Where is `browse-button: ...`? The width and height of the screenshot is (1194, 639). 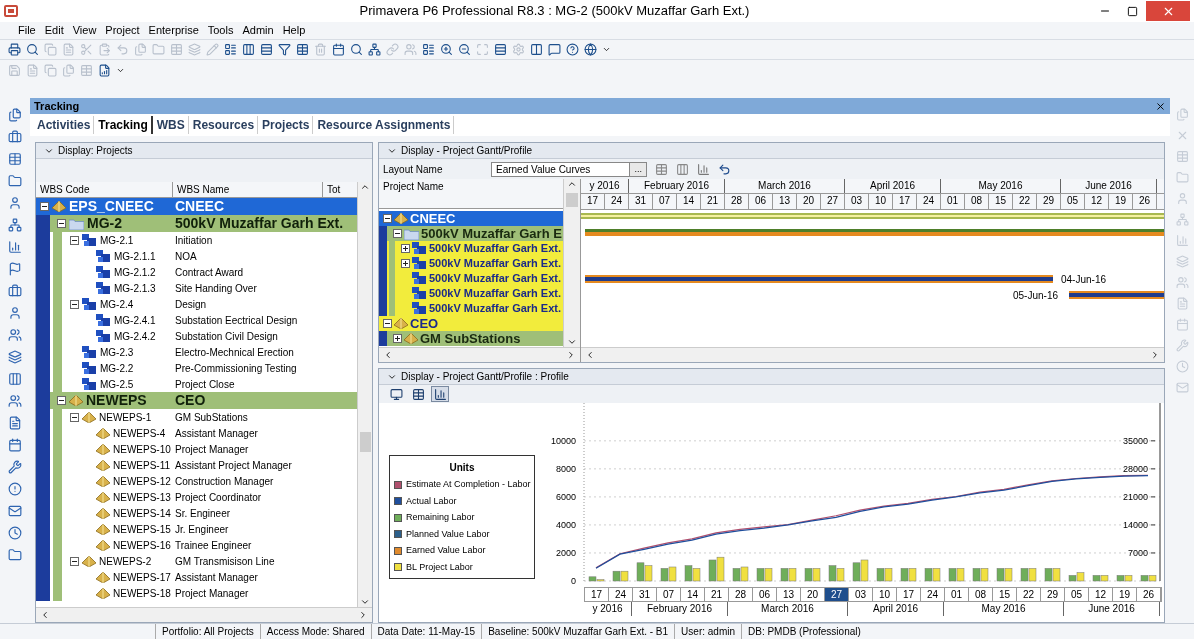 browse-button: ... is located at coordinates (637, 169).